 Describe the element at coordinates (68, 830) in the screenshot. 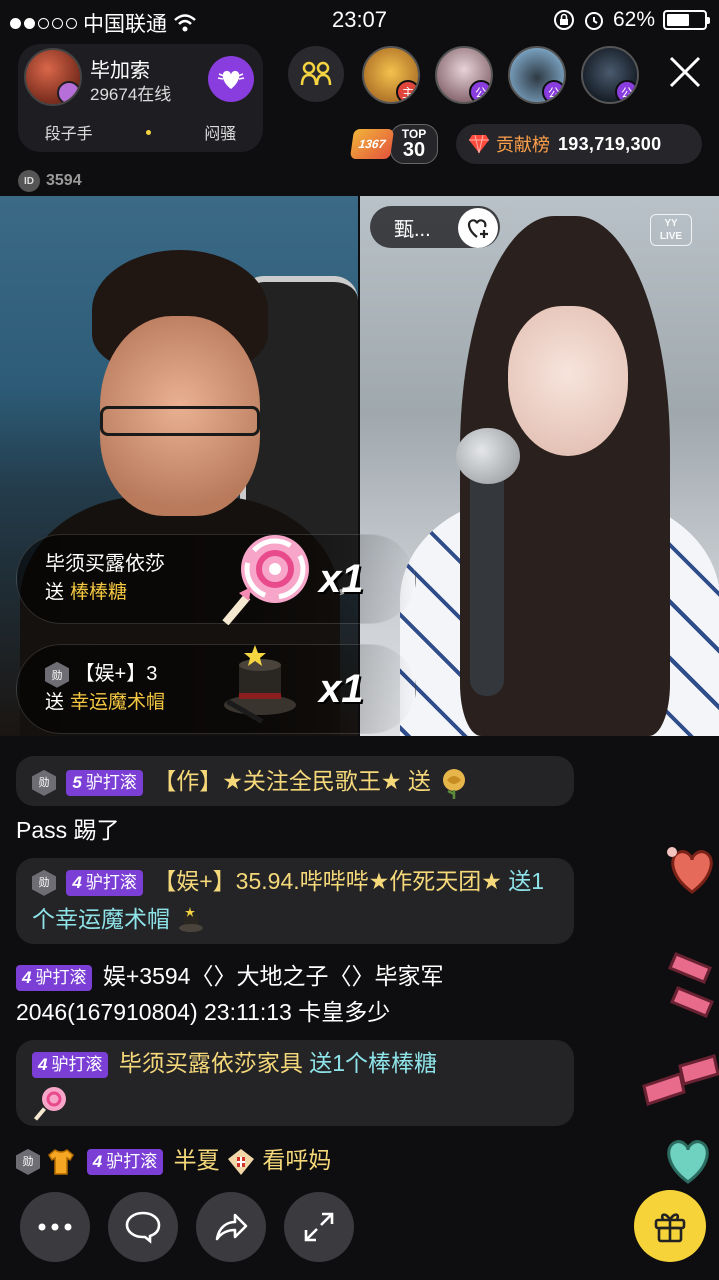

I see `chat-message: Pass 踢了` at that location.